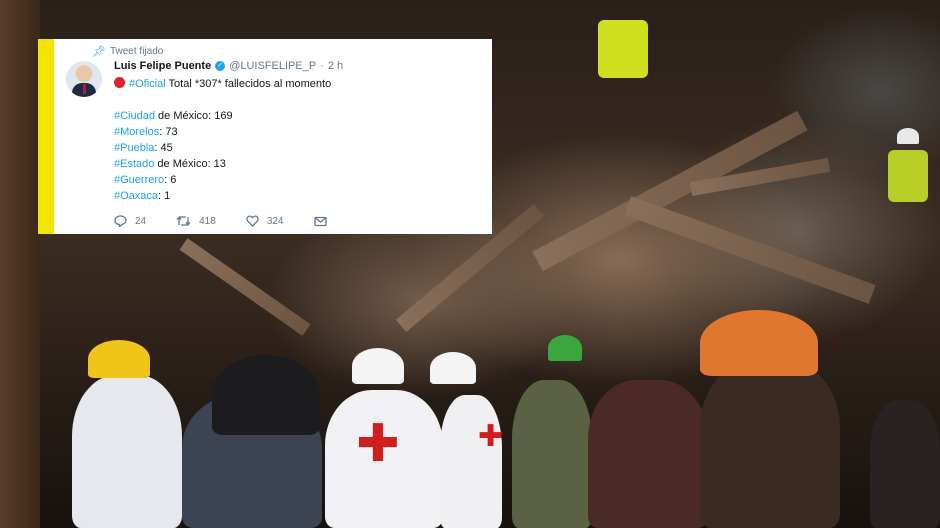 This screenshot has width=940, height=528. Describe the element at coordinates (183, 221) in the screenshot. I see `retweet-icon` at that location.